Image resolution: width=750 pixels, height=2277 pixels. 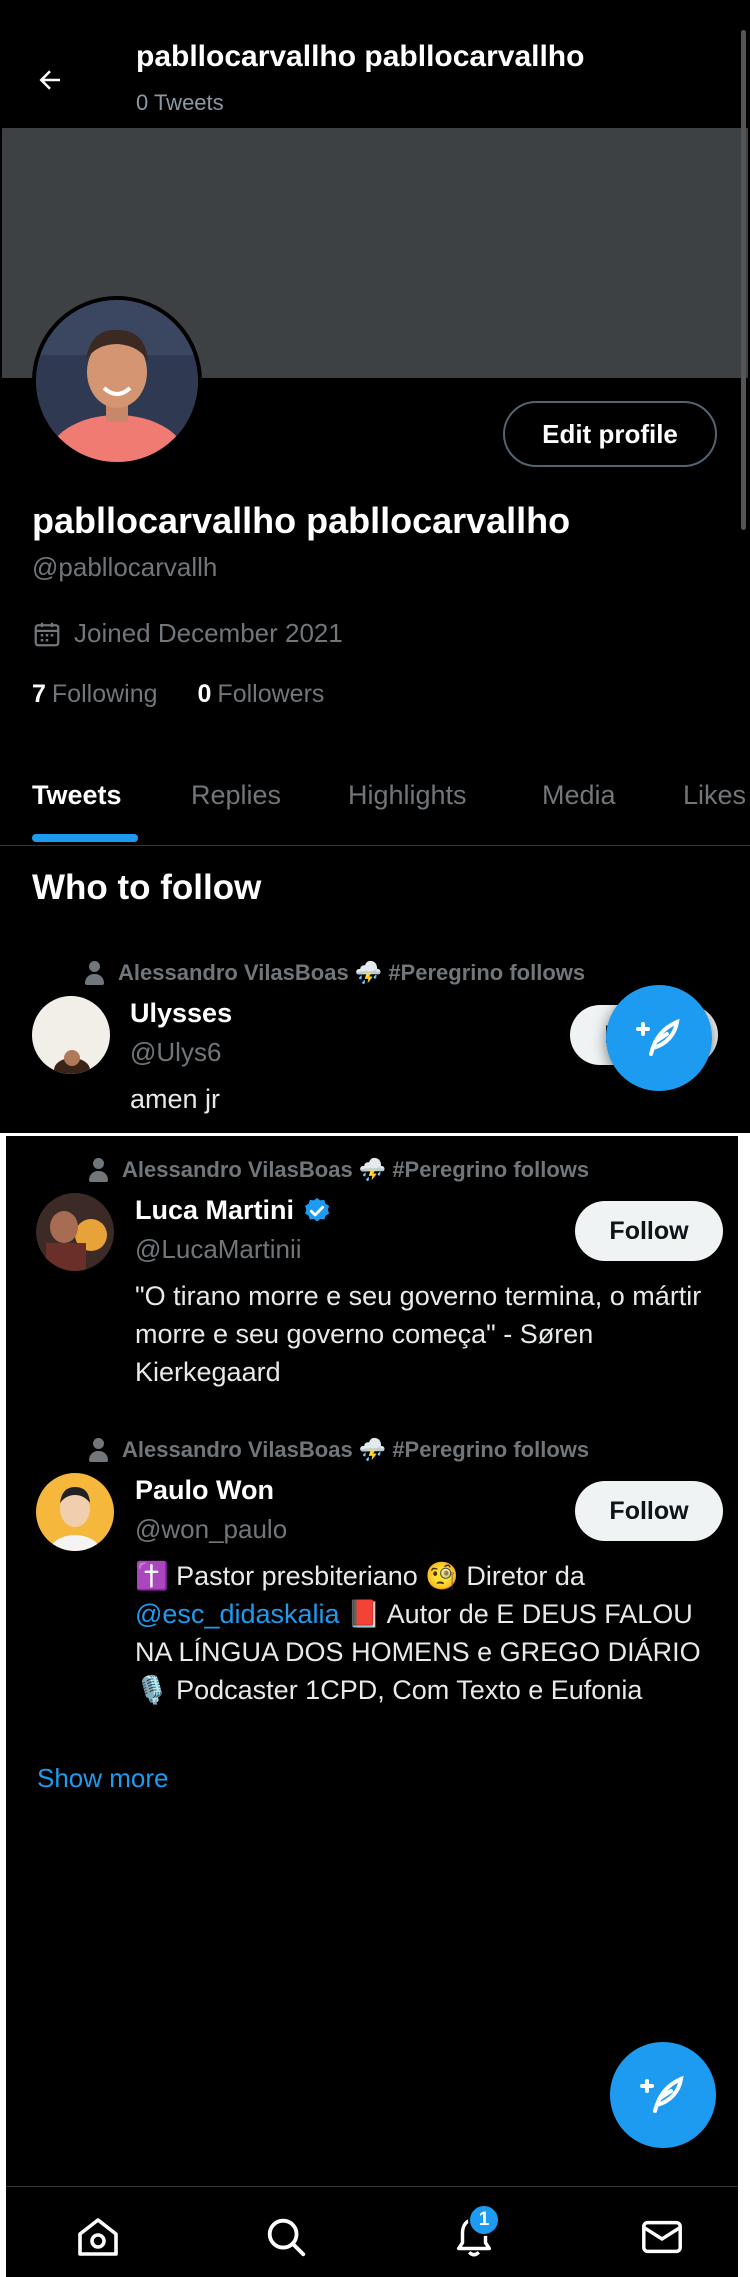 What do you see at coordinates (407, 795) in the screenshot?
I see `tab-highlights: Highlights` at bounding box center [407, 795].